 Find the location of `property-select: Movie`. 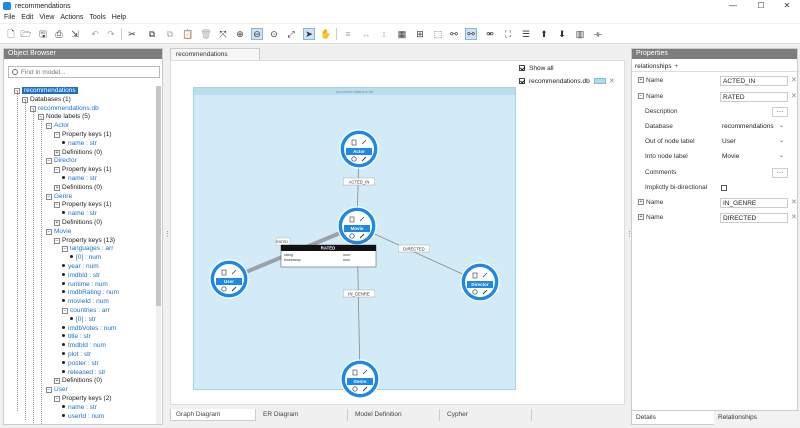

property-select: Movie is located at coordinates (754, 157).